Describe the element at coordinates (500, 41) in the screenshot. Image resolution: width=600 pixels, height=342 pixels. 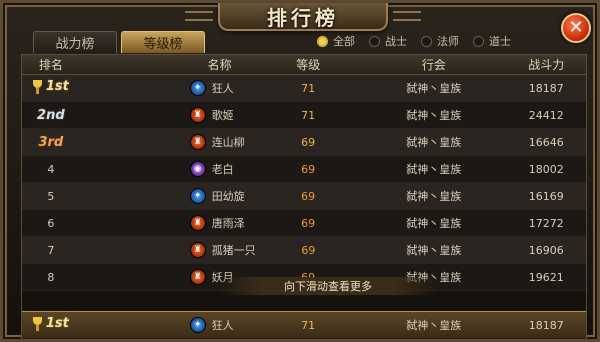
I see `filter-label: 道士` at that location.